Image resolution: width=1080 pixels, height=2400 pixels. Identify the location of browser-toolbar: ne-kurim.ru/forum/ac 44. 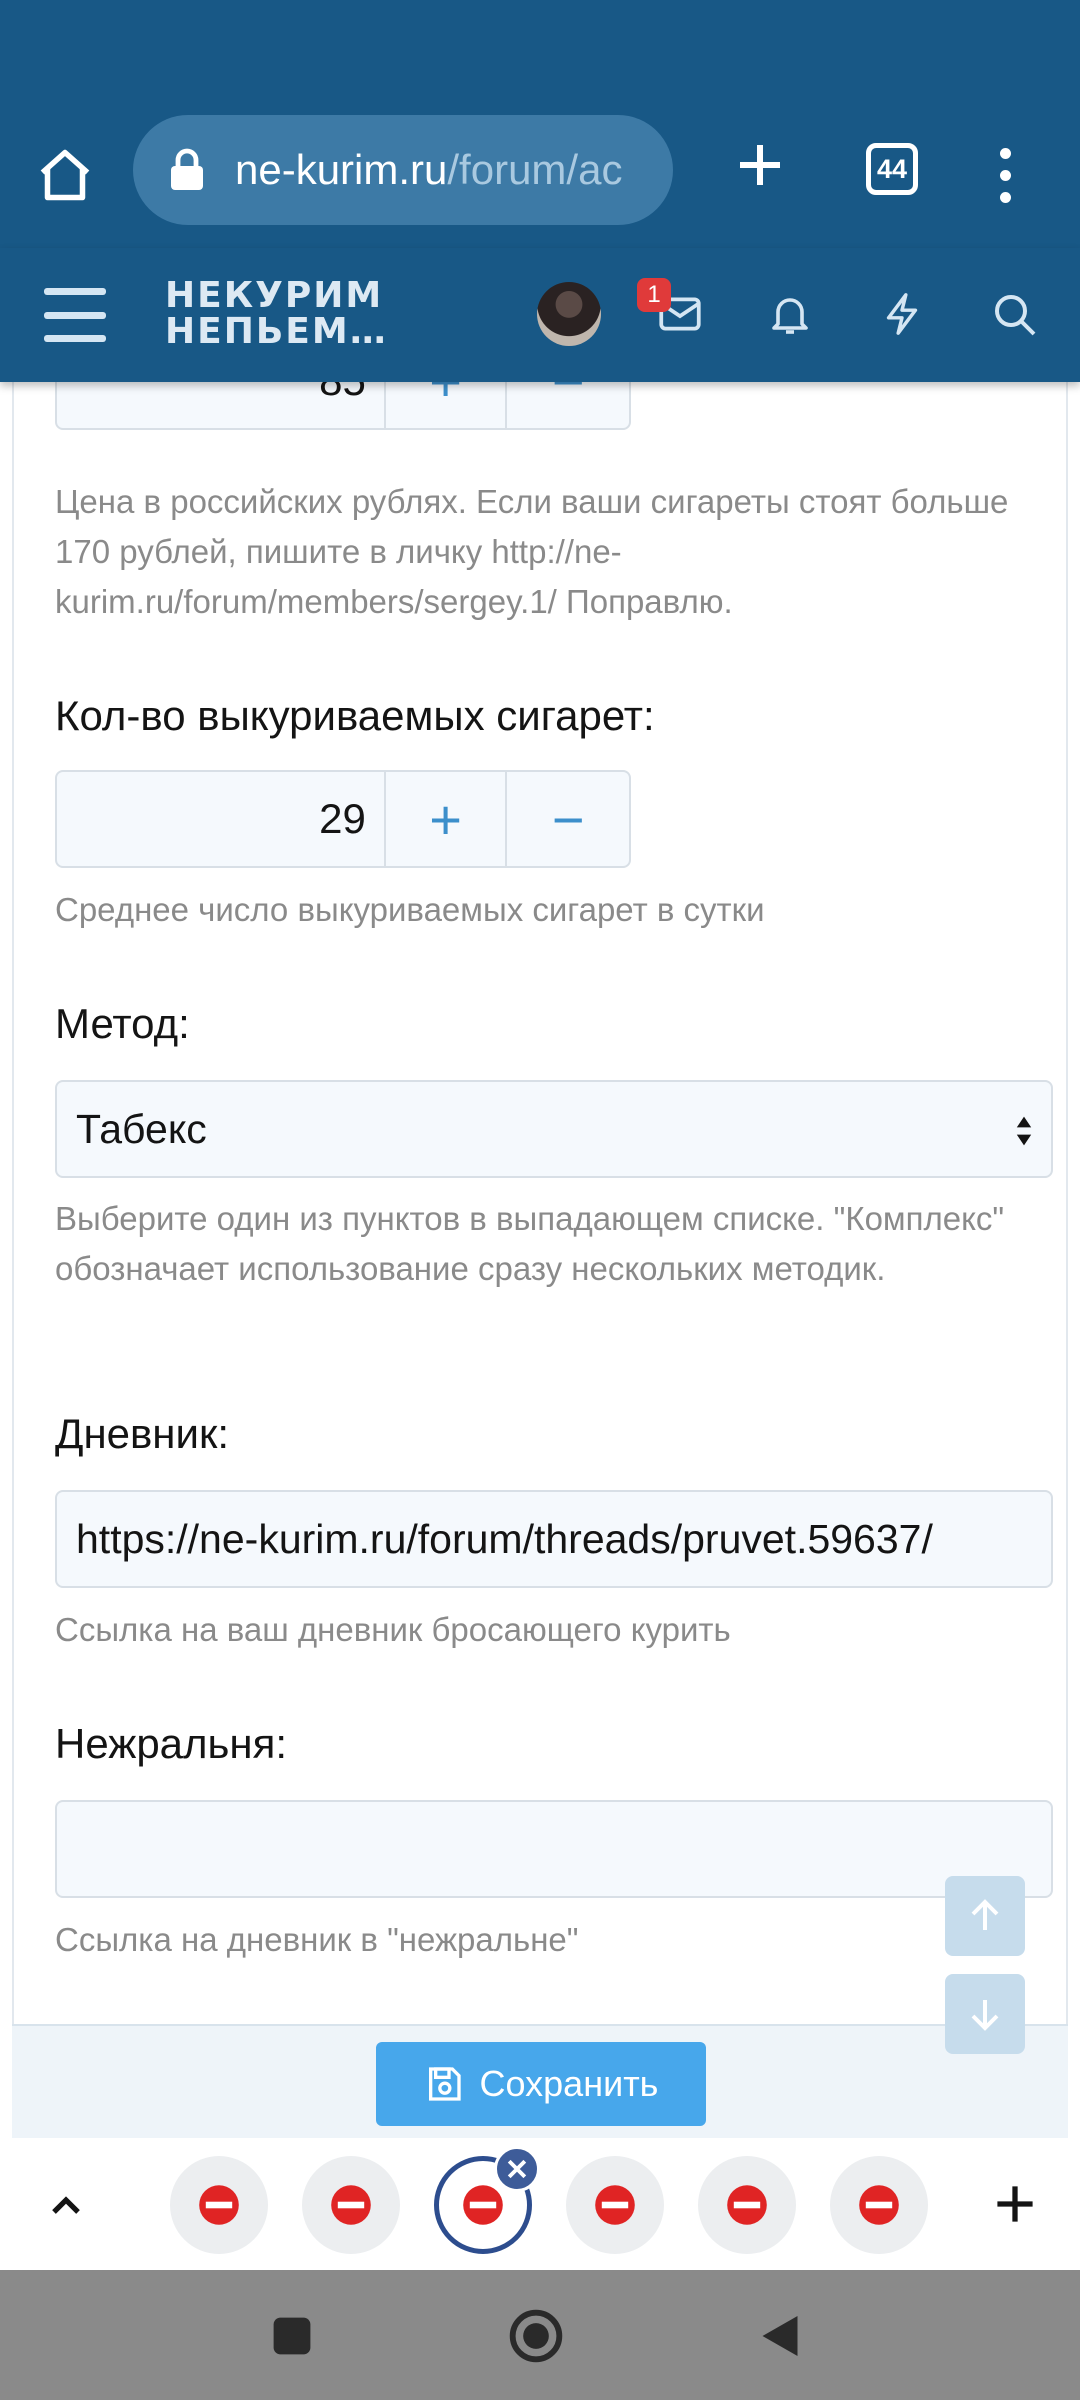
(540, 174).